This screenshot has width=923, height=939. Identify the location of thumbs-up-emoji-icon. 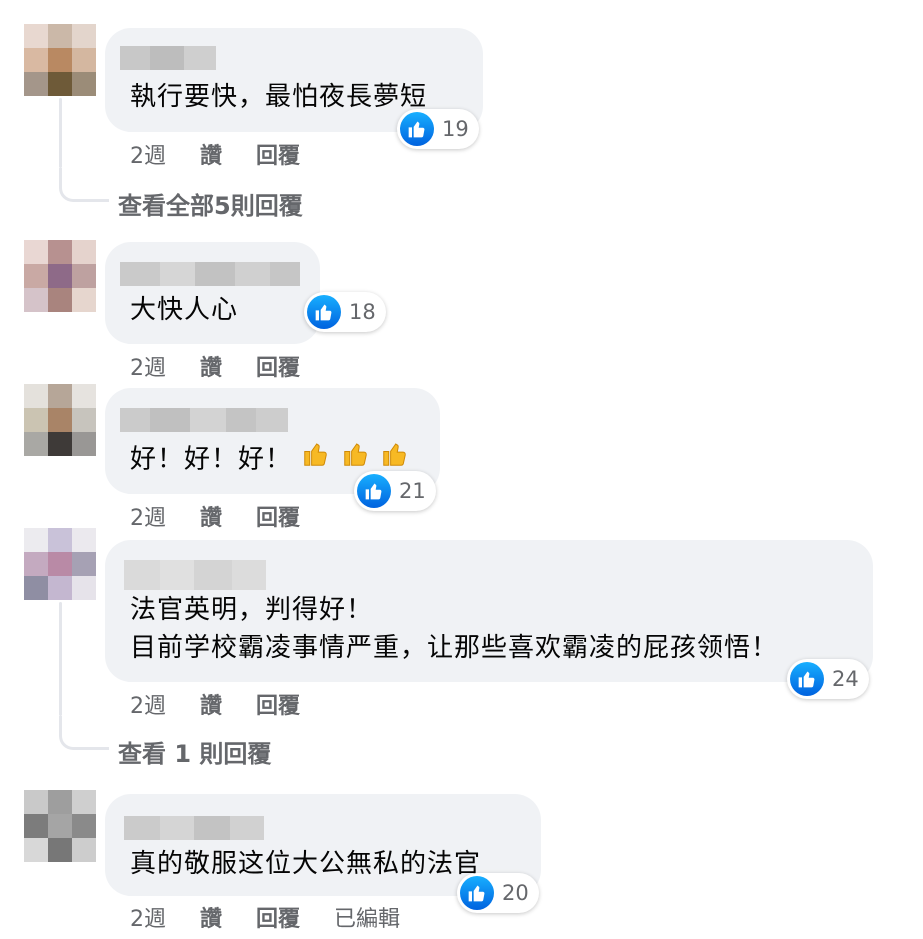
(316, 460).